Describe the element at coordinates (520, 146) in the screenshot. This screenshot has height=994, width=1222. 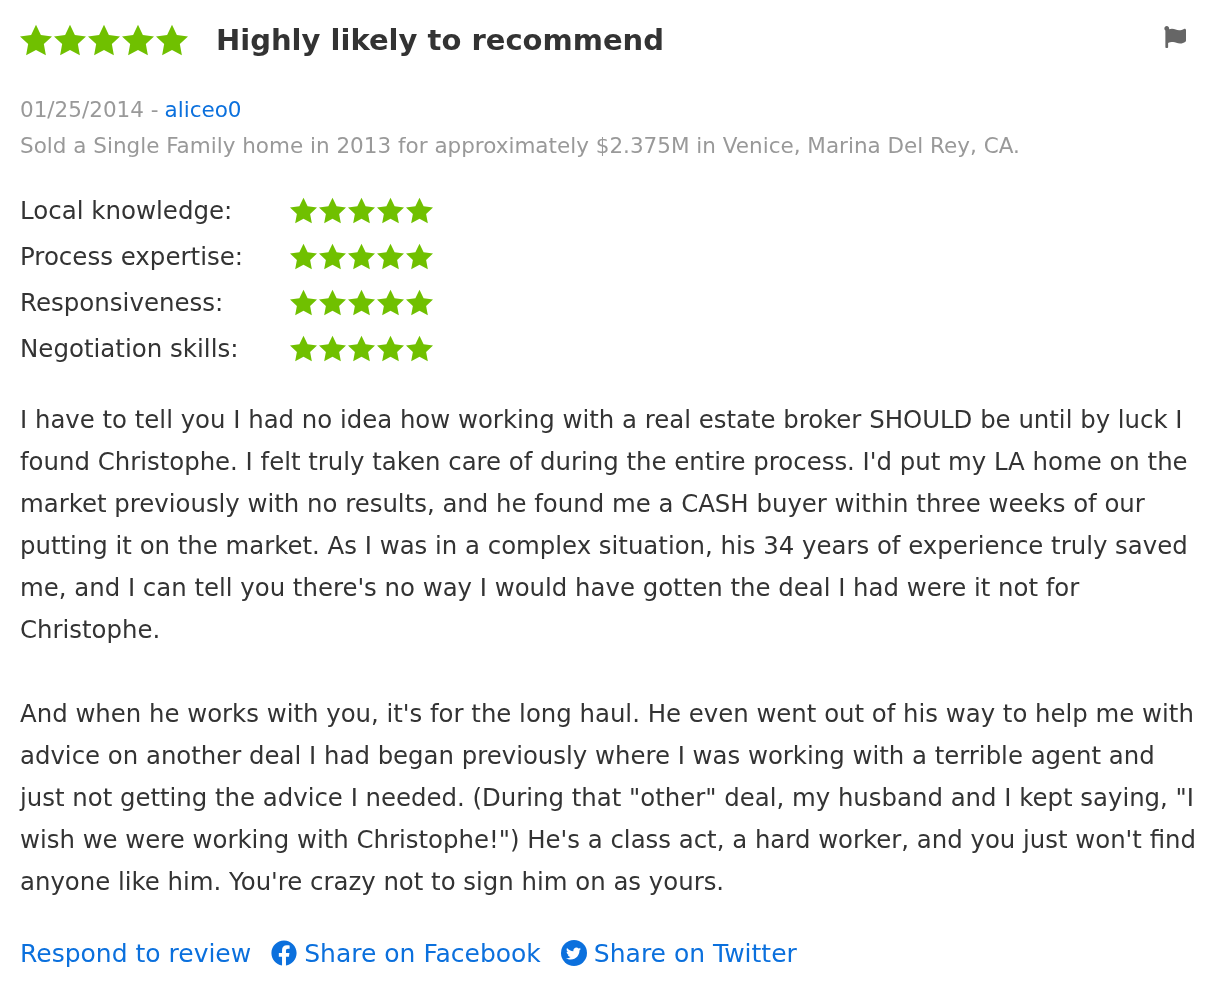
I see `transaction-text: Sold a Single Family home in 2013 for approximately $2.375M in Venice, Marina Del Rey, CA.` at that location.